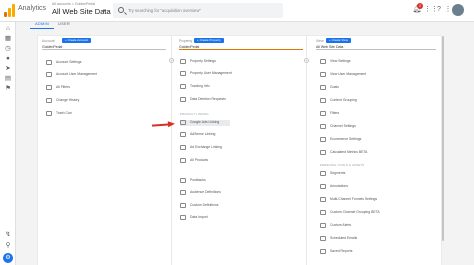  Describe the element at coordinates (458, 10) in the screenshot. I see `avatar` at that location.